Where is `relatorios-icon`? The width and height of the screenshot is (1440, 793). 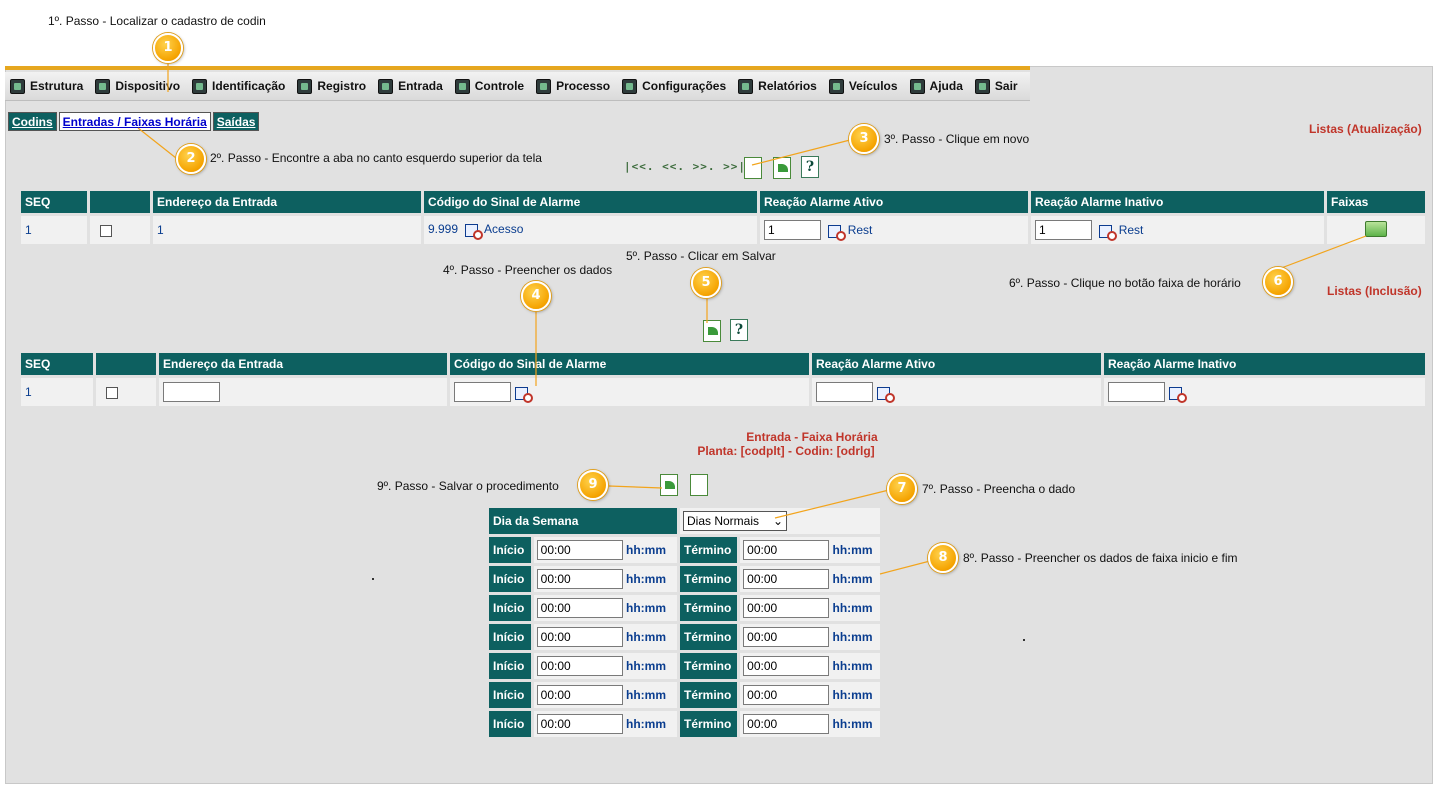
relatorios-icon is located at coordinates (746, 86).